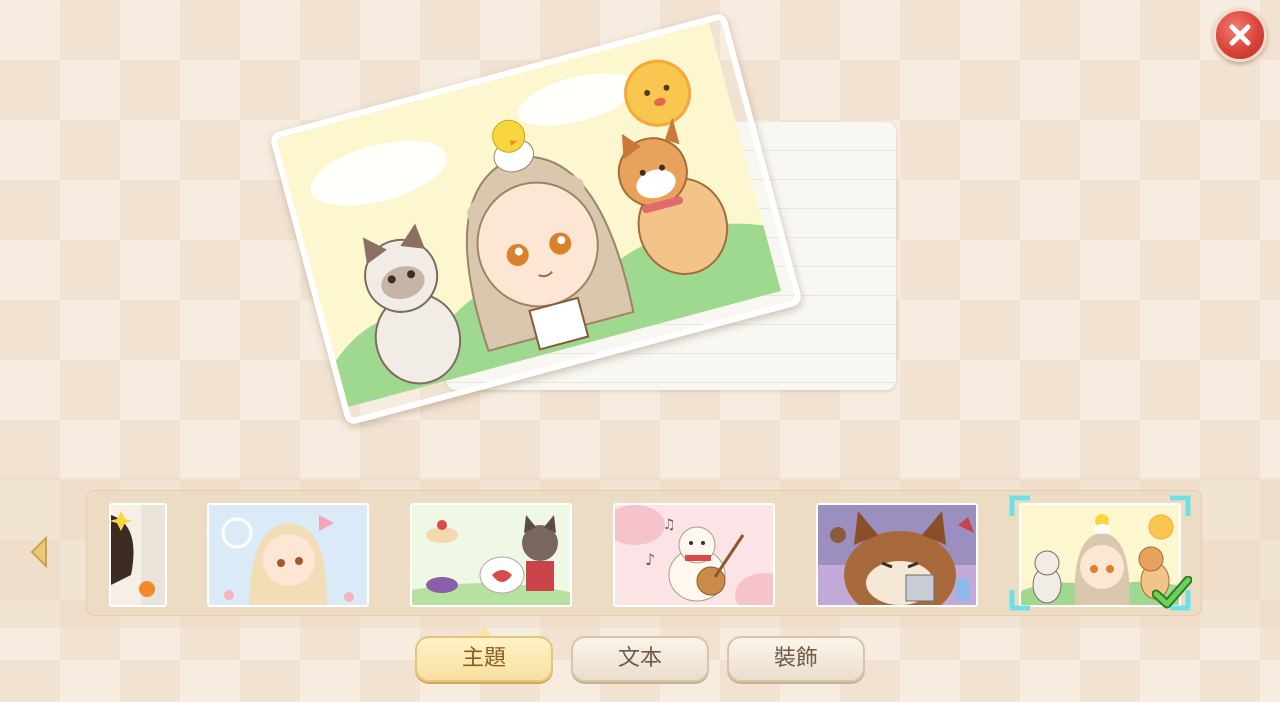 This screenshot has height=702, width=1280. What do you see at coordinates (1172, 592) in the screenshot?
I see `checkmark-icon` at bounding box center [1172, 592].